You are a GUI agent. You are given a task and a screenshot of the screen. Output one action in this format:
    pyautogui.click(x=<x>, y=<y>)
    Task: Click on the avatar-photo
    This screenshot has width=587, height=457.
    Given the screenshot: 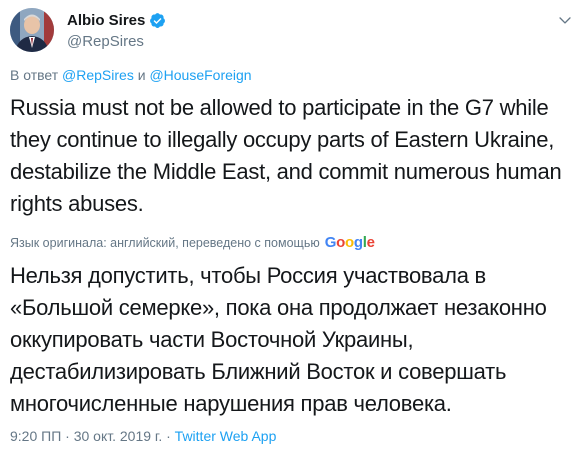 What is the action you would take?
    pyautogui.click(x=32, y=30)
    